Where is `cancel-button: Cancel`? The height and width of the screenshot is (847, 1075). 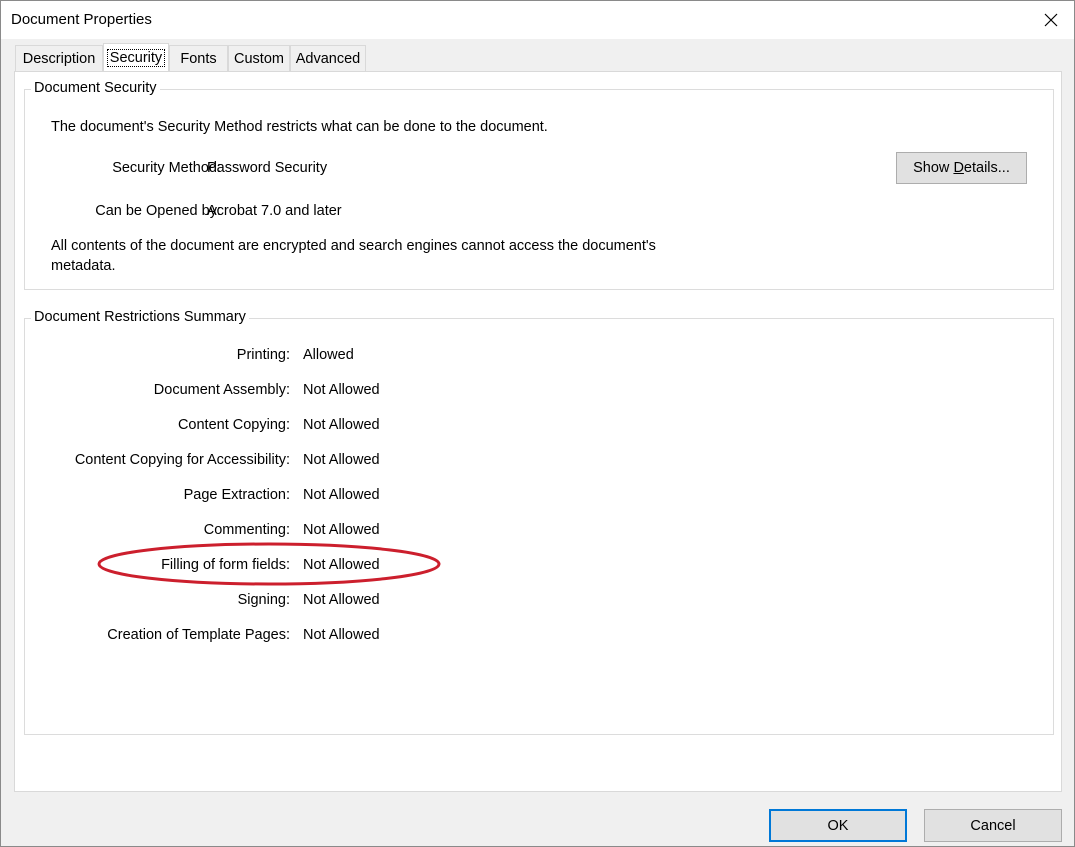 cancel-button: Cancel is located at coordinates (993, 825).